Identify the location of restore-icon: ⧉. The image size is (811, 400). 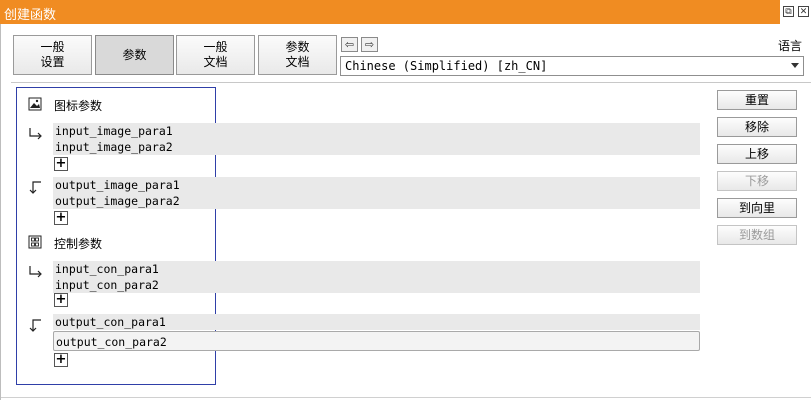
(788, 11).